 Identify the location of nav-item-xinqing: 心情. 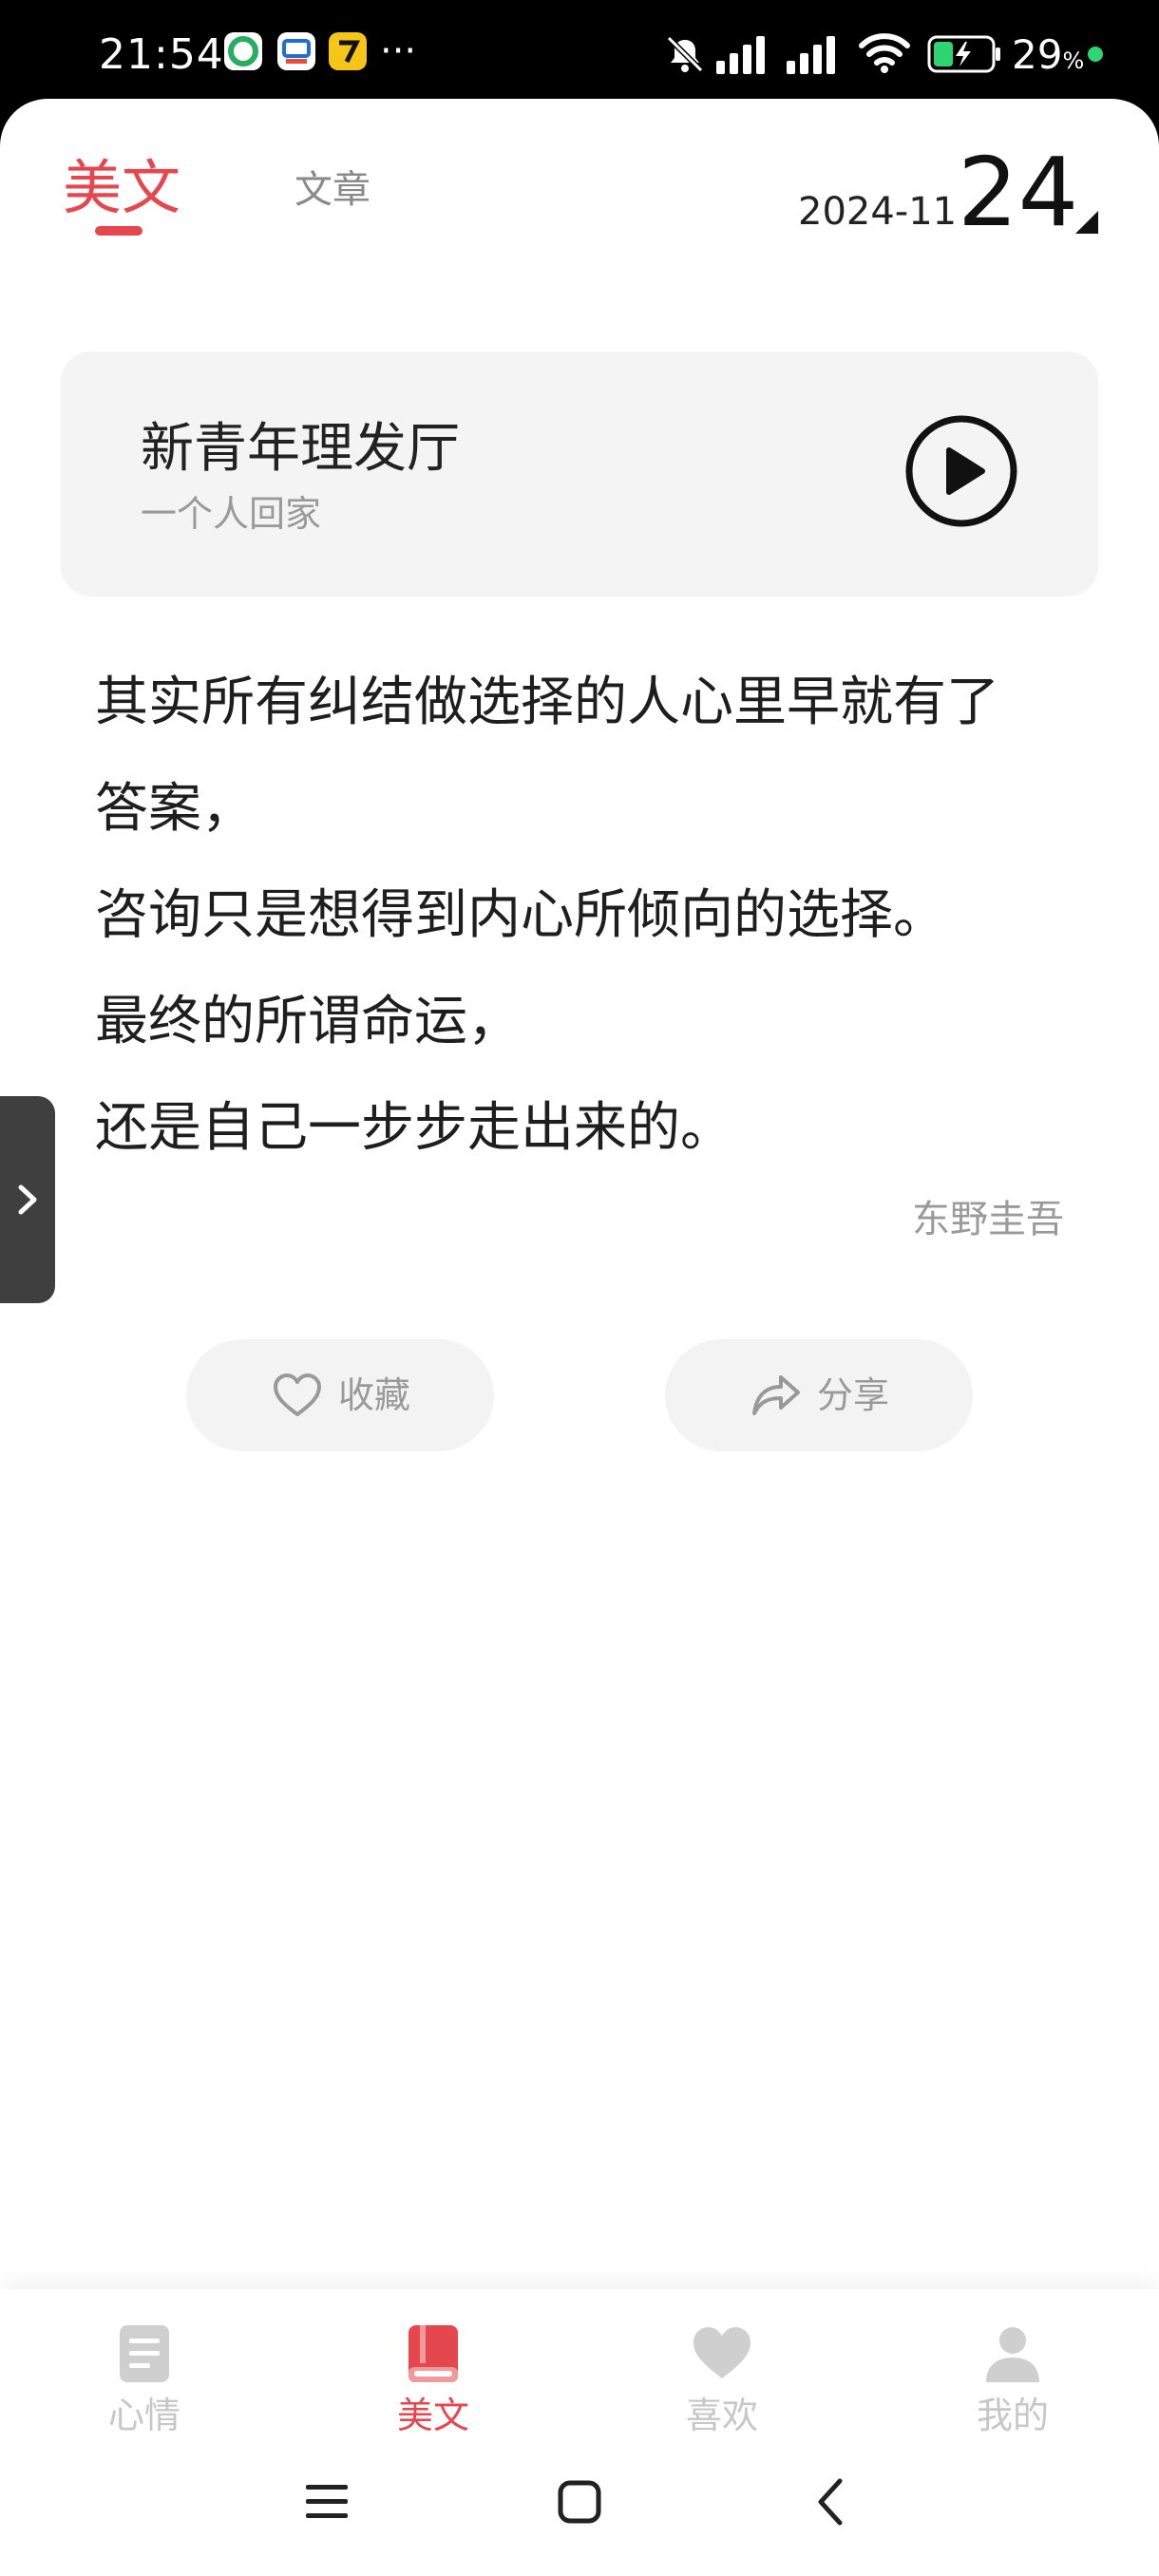
(144, 2380).